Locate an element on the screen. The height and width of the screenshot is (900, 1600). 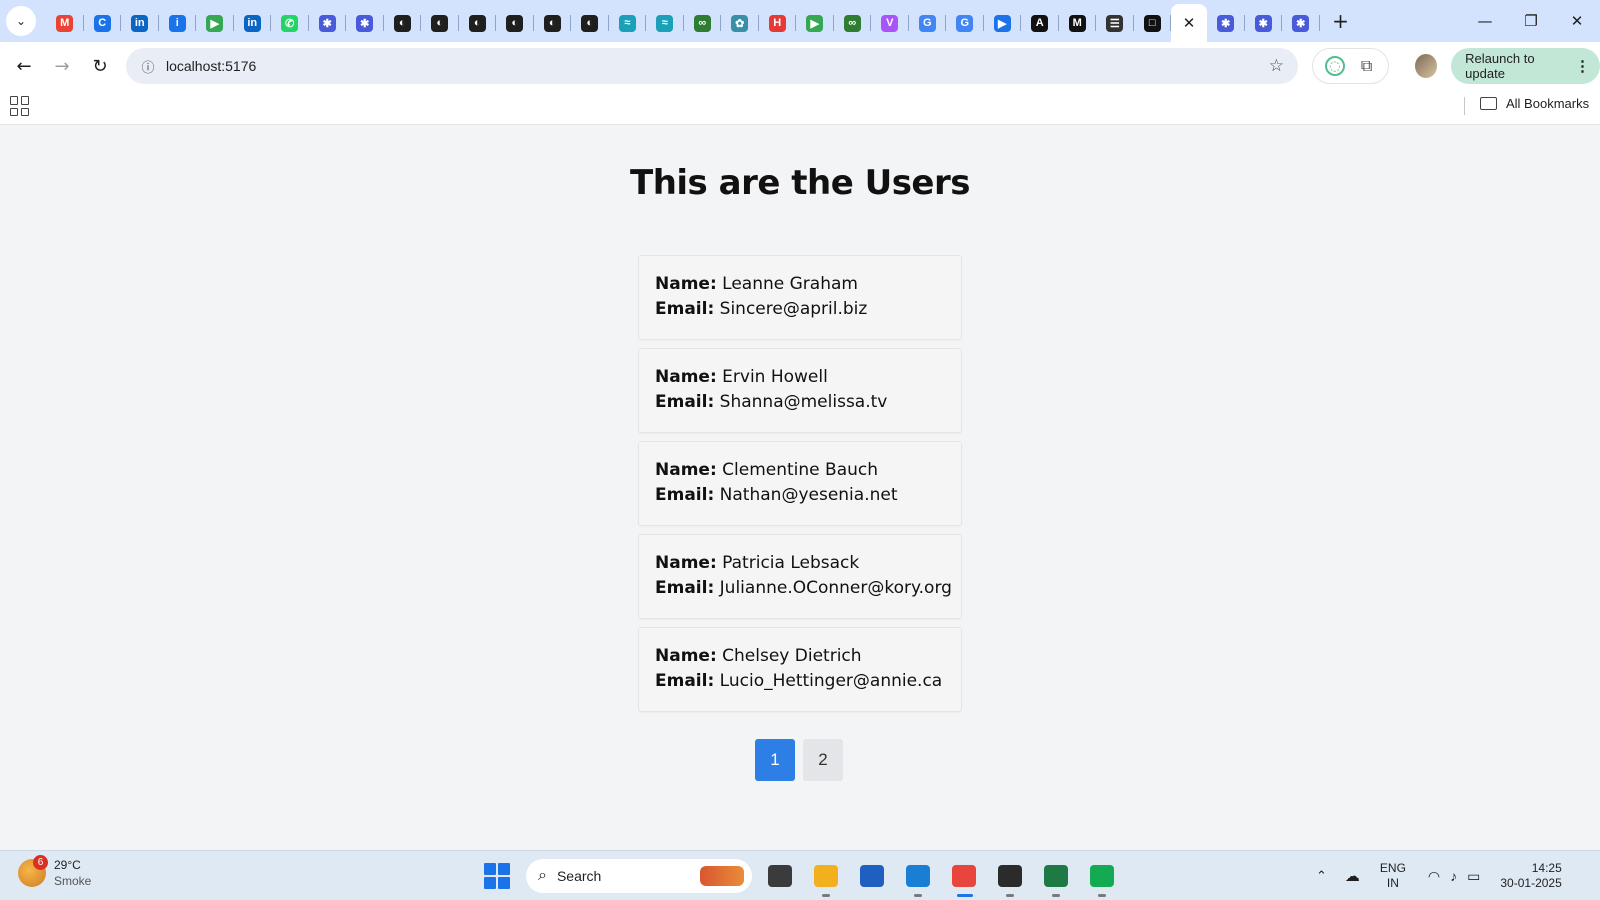
language-indicator: ENG IN is located at coordinates (1393, 876).